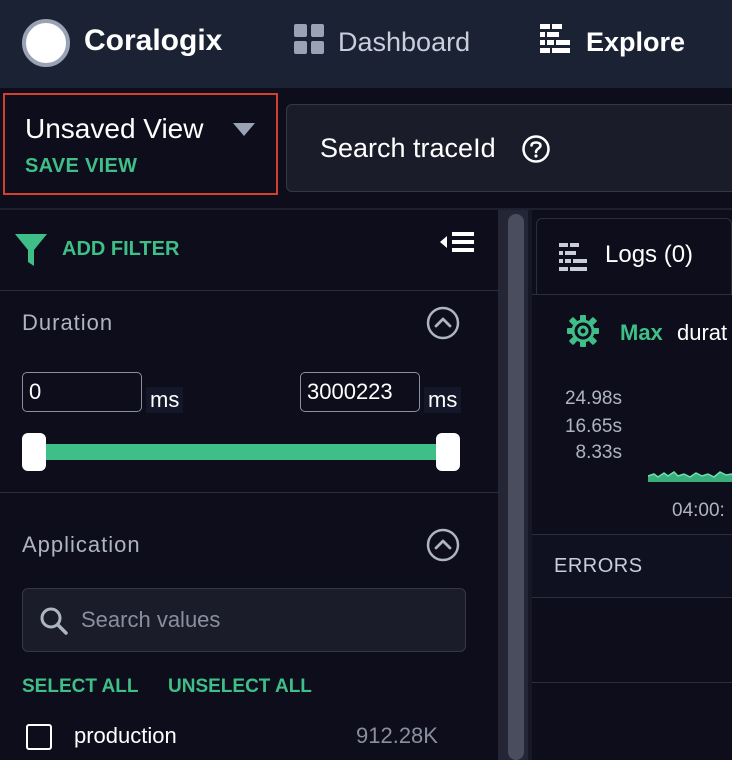 Image resolution: width=732 pixels, height=760 pixels. What do you see at coordinates (397, 735) in the screenshot?
I see `application-count: 912.28K` at bounding box center [397, 735].